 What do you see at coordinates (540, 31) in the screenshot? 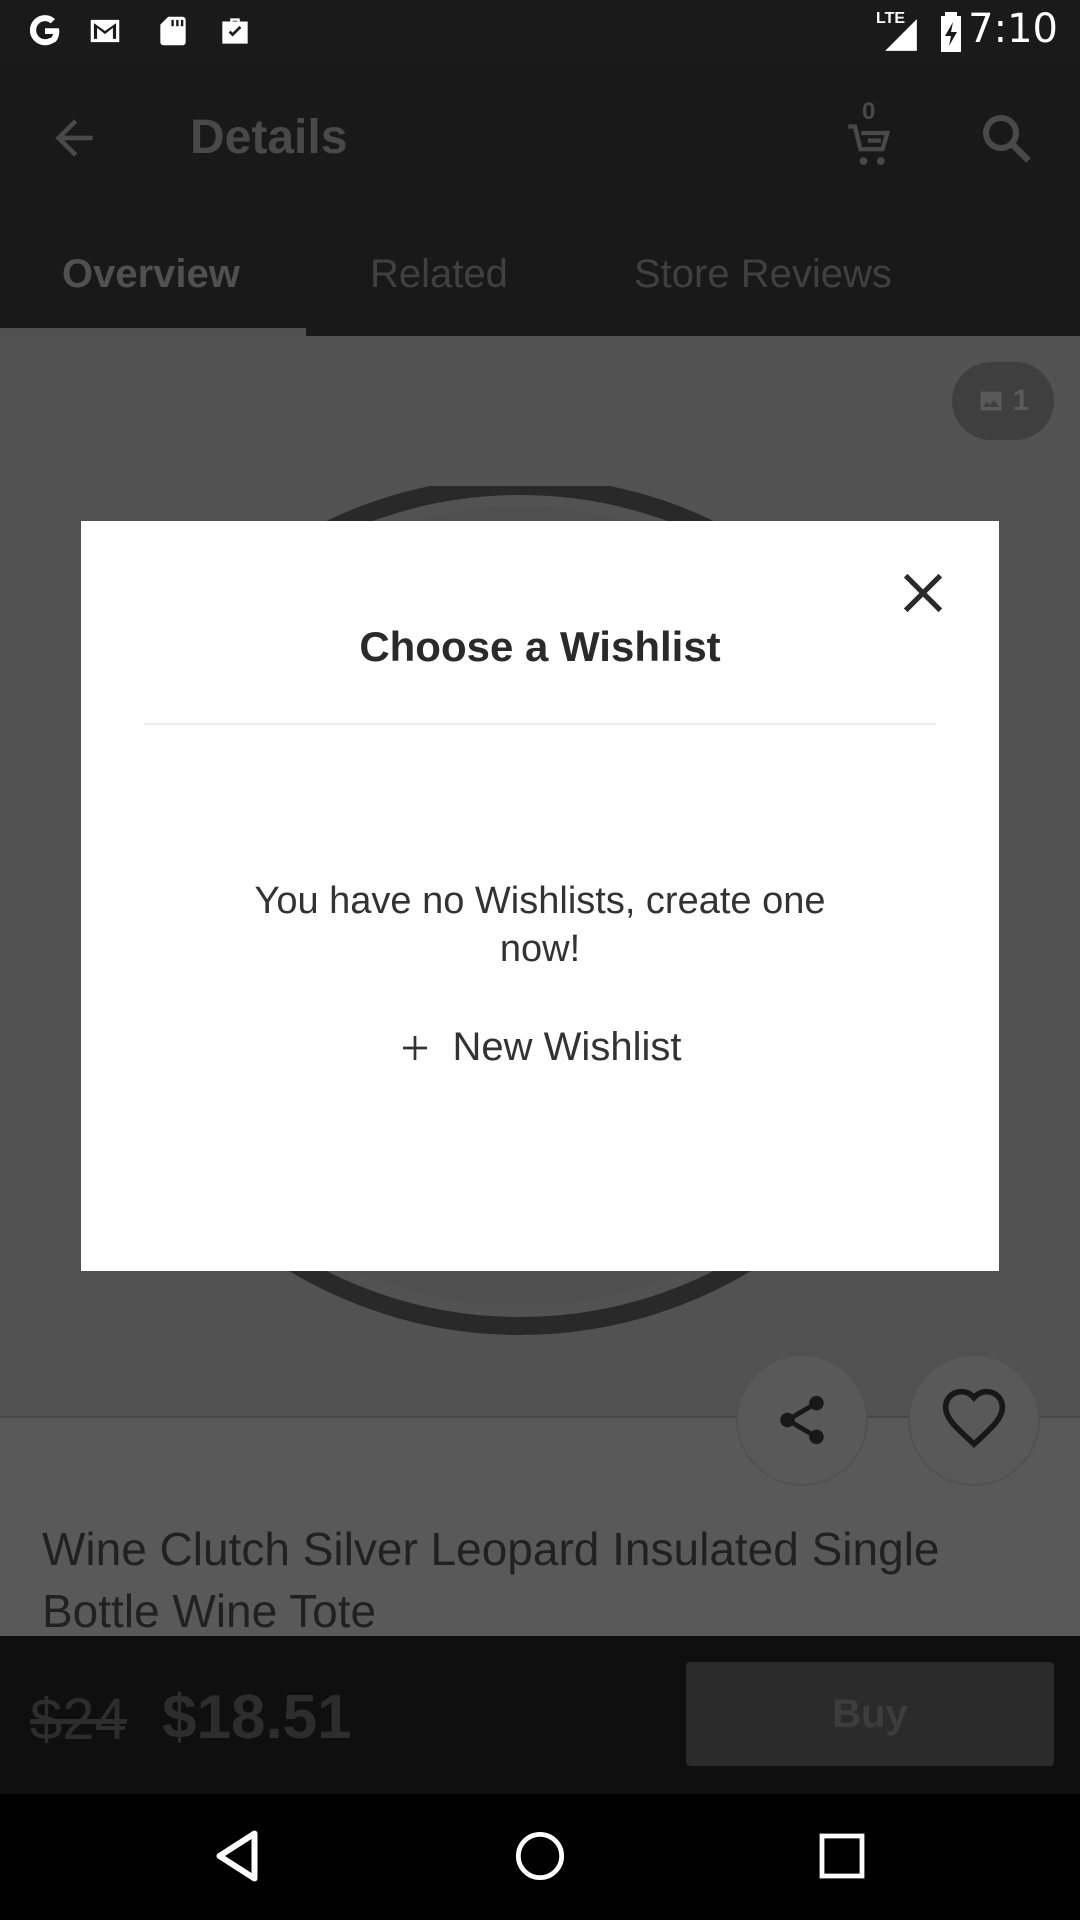
I see `status-bar: LTE 7:10` at bounding box center [540, 31].